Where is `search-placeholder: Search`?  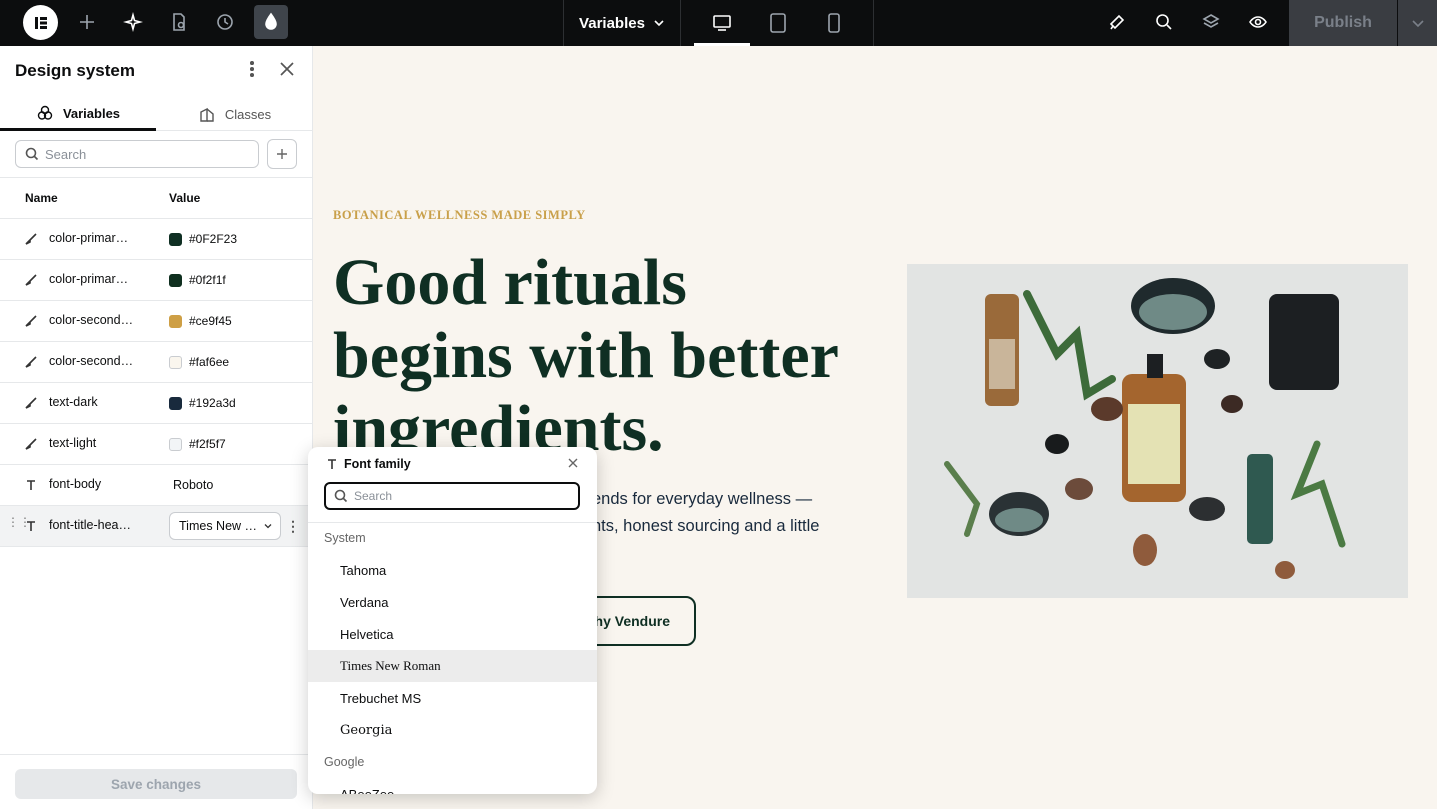
search-placeholder: Search is located at coordinates (66, 154).